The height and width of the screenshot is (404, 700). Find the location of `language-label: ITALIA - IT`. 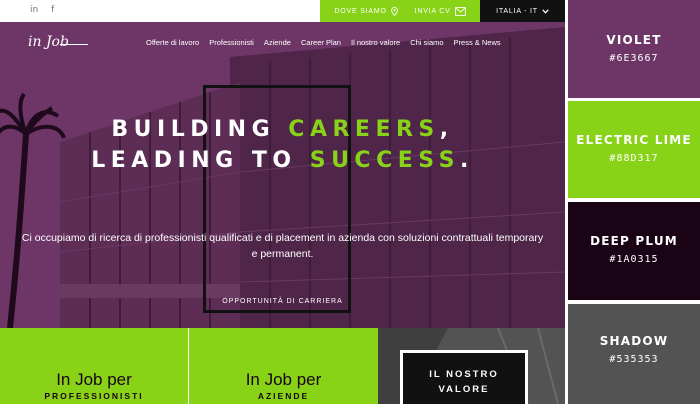

language-label: ITALIA - IT is located at coordinates (517, 11).